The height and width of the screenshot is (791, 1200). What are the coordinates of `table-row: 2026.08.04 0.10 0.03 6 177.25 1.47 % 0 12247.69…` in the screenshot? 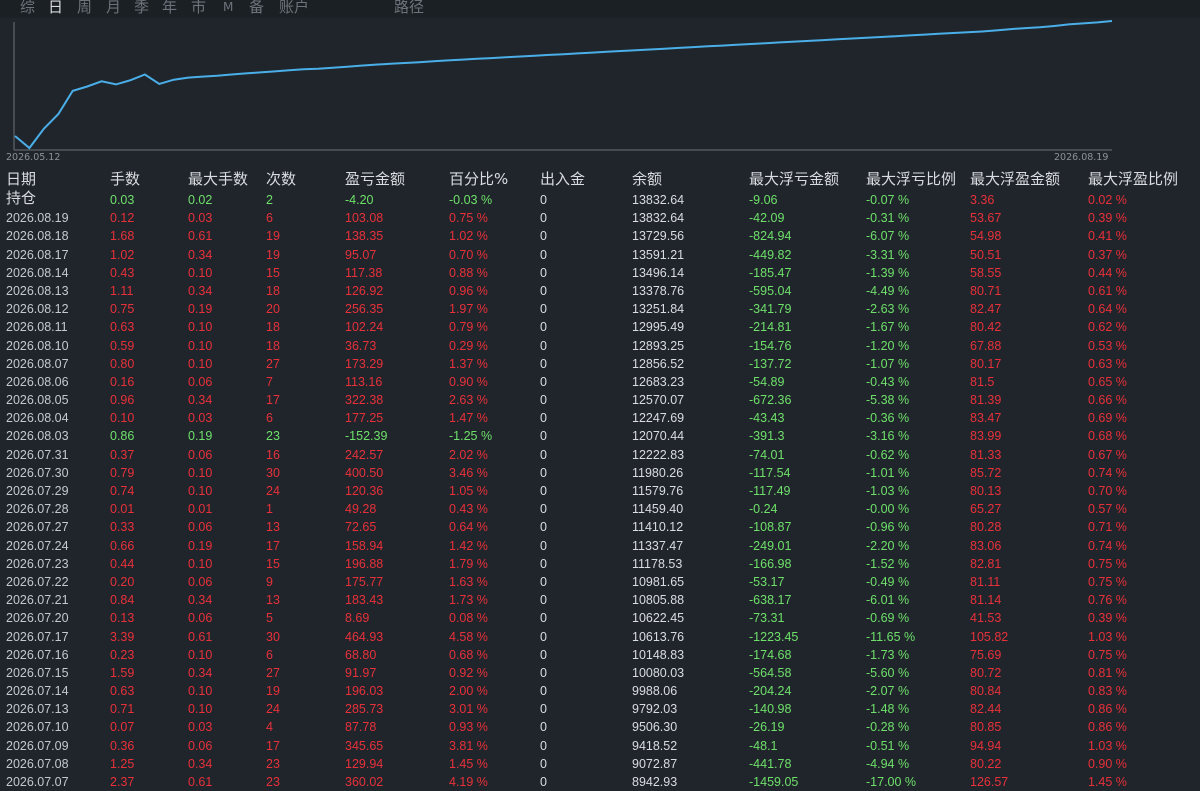 It's located at (600, 418).